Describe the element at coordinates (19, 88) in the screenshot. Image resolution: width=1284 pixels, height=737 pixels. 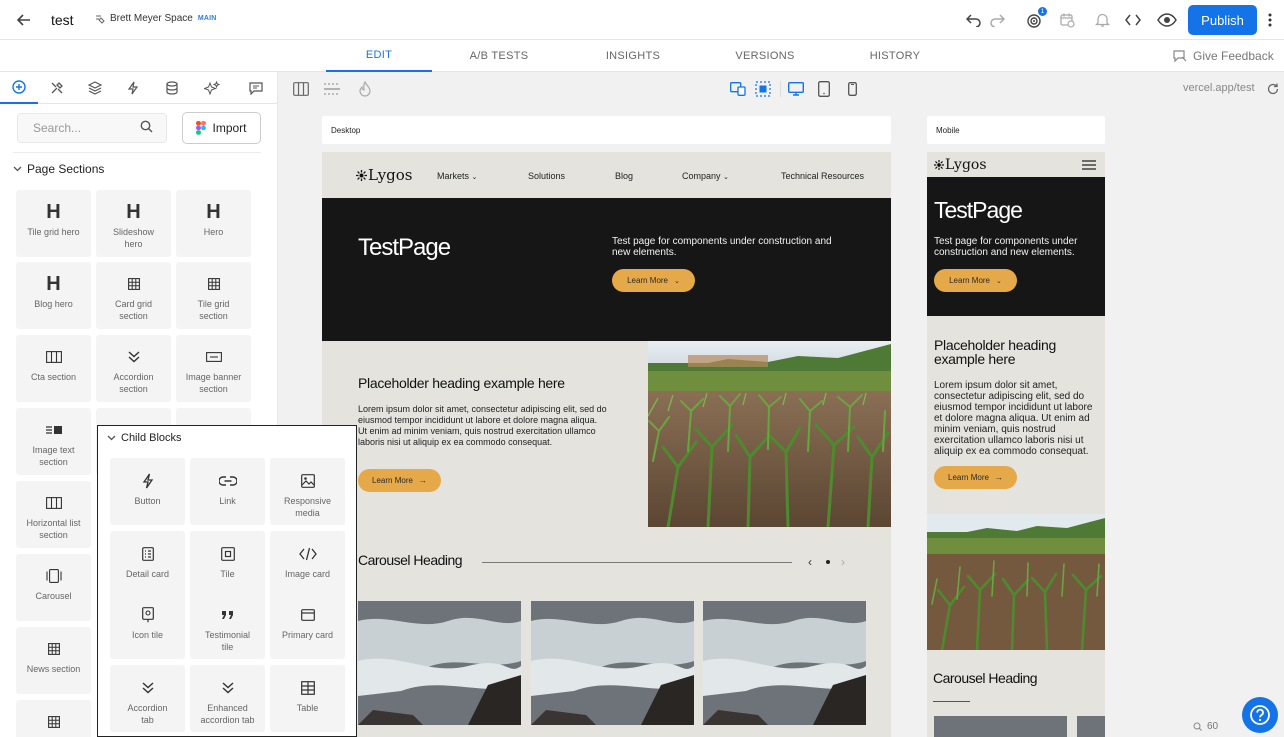
I see `add-block-tab` at that location.